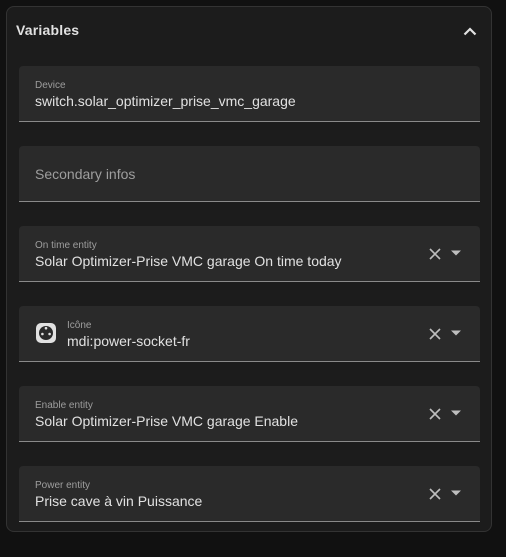  I want to click on icon-field: Icône mdi:power-socket-fr, so click(249, 334).